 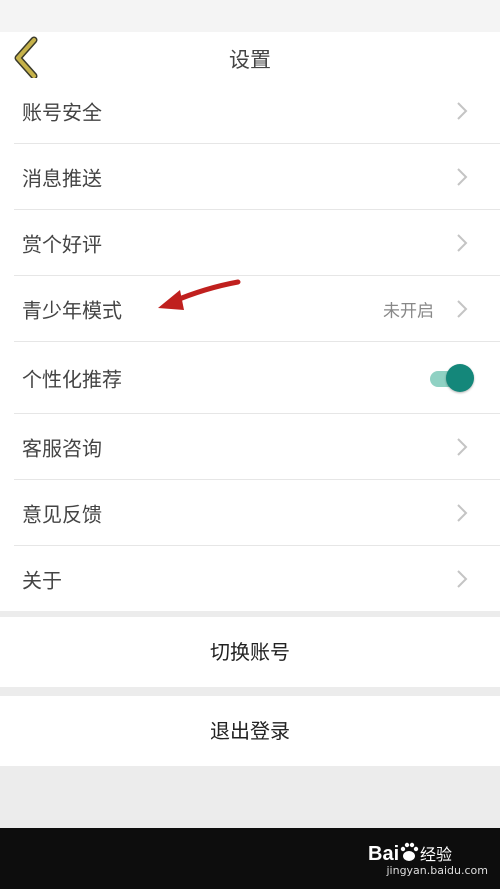 What do you see at coordinates (257, 578) in the screenshot?
I see `settings-item-about: 关于` at bounding box center [257, 578].